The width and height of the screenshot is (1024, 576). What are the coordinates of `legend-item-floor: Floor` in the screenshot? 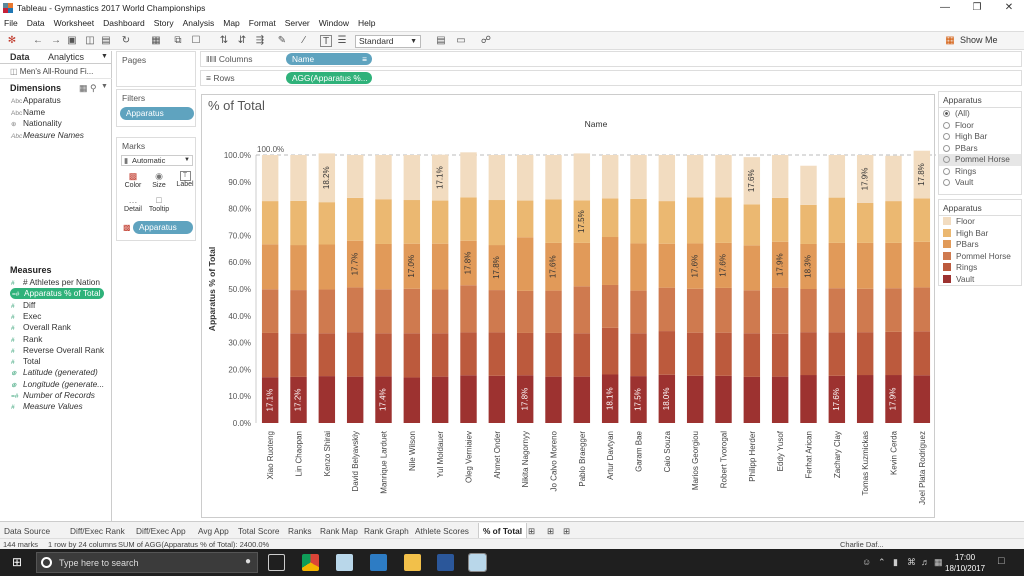 It's located at (980, 222).